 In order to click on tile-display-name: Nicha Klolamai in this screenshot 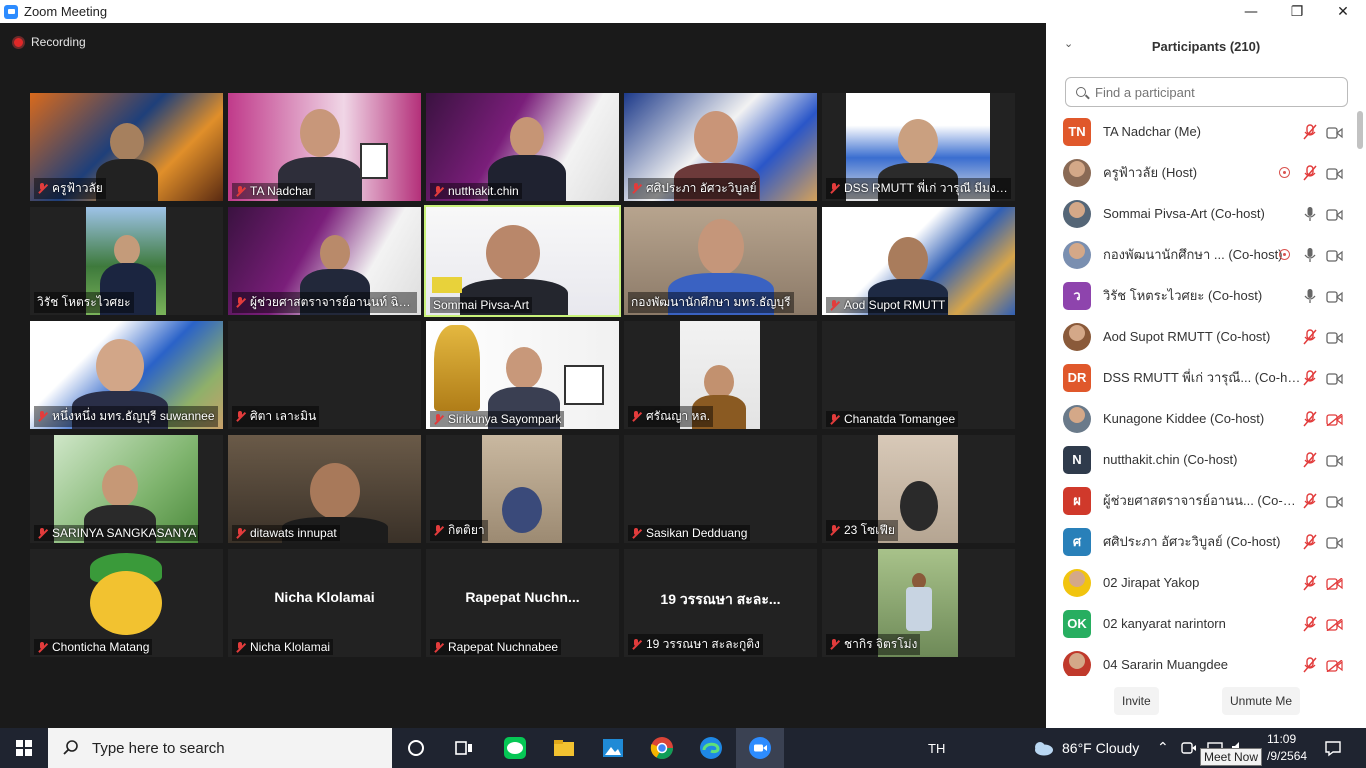, I will do `click(324, 597)`.